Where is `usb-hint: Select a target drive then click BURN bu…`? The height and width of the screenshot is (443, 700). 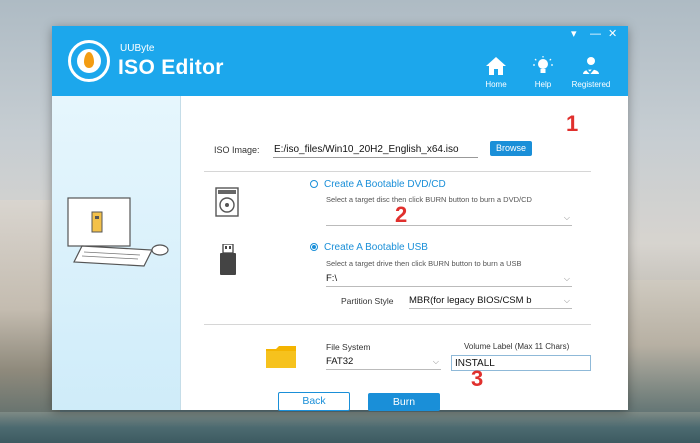
usb-hint: Select a target drive then click BURN bu… is located at coordinates (424, 263).